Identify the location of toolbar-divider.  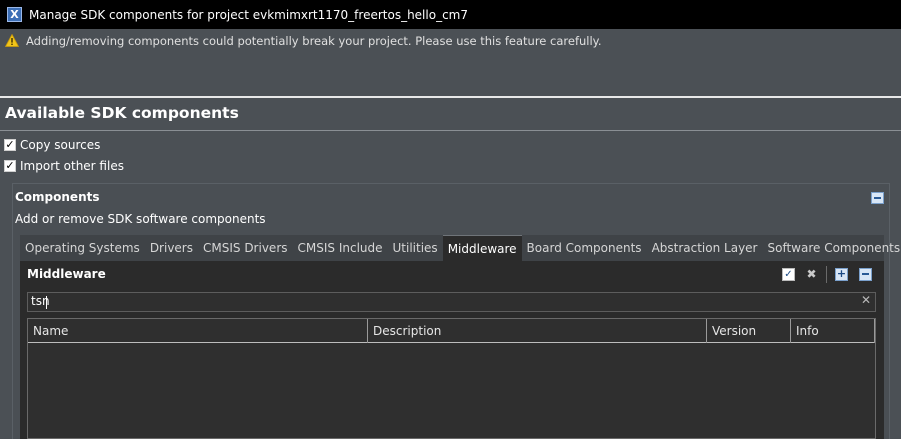
(826, 274).